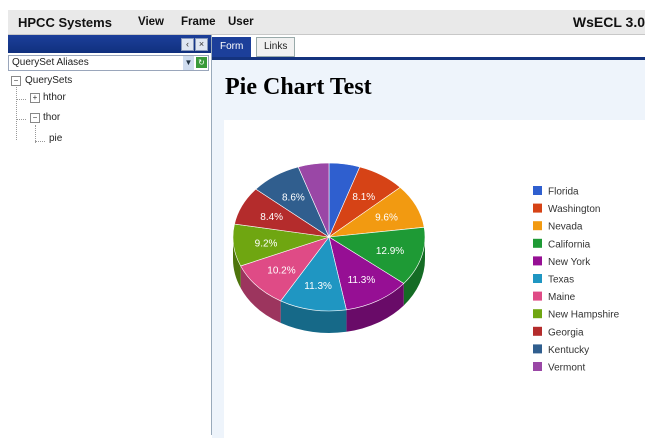  I want to click on menubar: HPCC Systems View Frame User WsECL 3.0, so click(326, 22).